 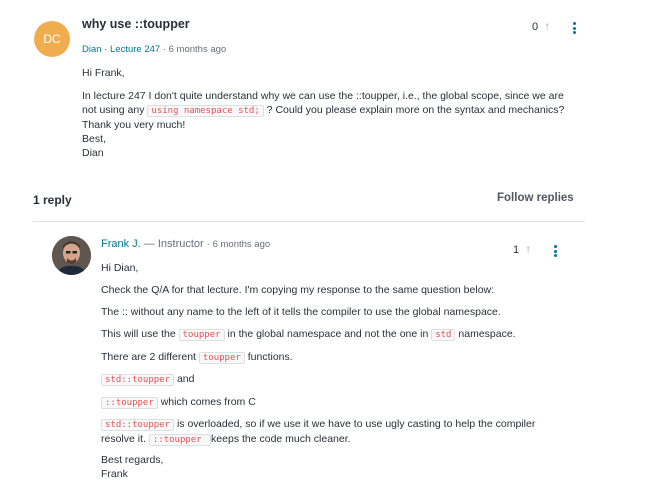 What do you see at coordinates (140, 334) in the screenshot?
I see `reply-text: This will use the` at bounding box center [140, 334].